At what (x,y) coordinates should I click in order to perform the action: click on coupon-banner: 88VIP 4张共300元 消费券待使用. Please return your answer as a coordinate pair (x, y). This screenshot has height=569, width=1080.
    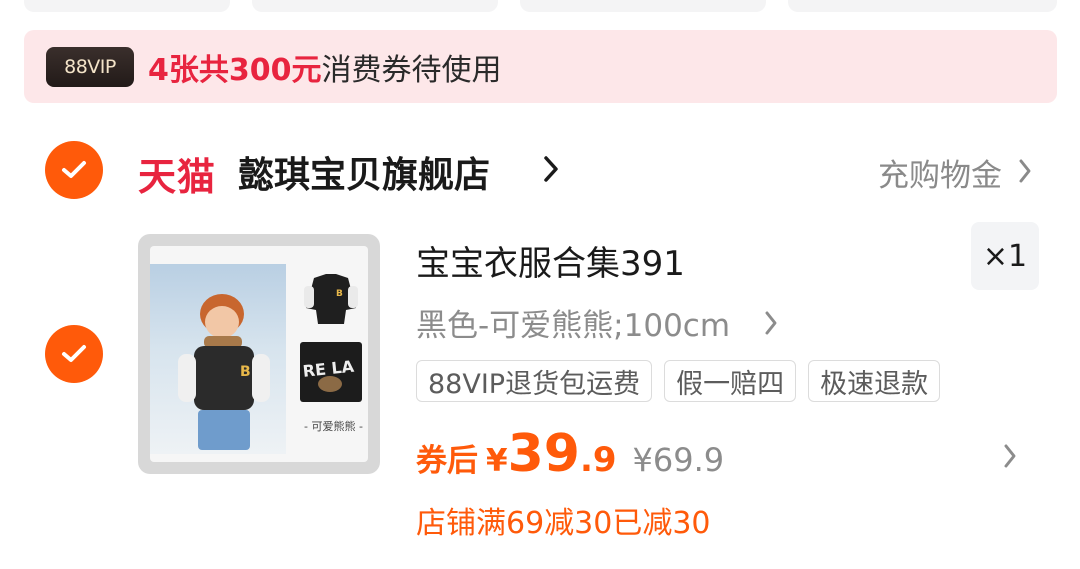
    Looking at the image, I should click on (540, 66).